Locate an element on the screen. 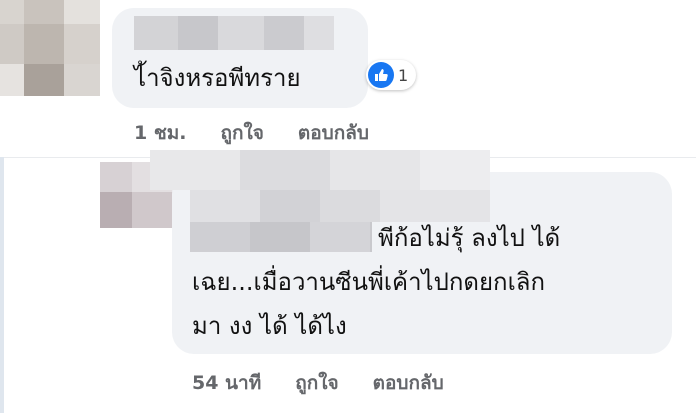  reaction-badge: 1 is located at coordinates (391, 75).